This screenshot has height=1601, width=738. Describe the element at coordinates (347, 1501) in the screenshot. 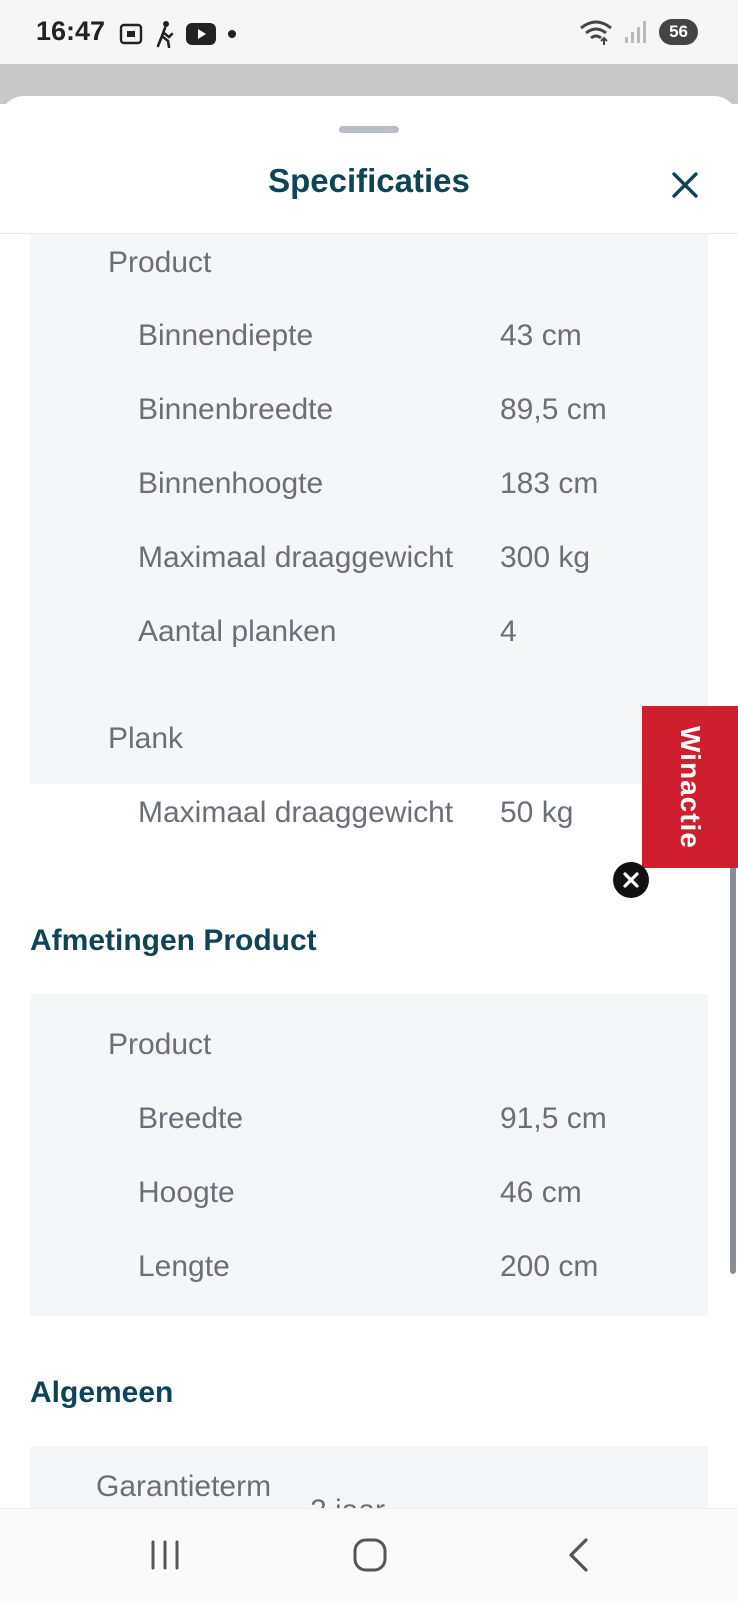

I see `spec-value: 2 jaar` at that location.